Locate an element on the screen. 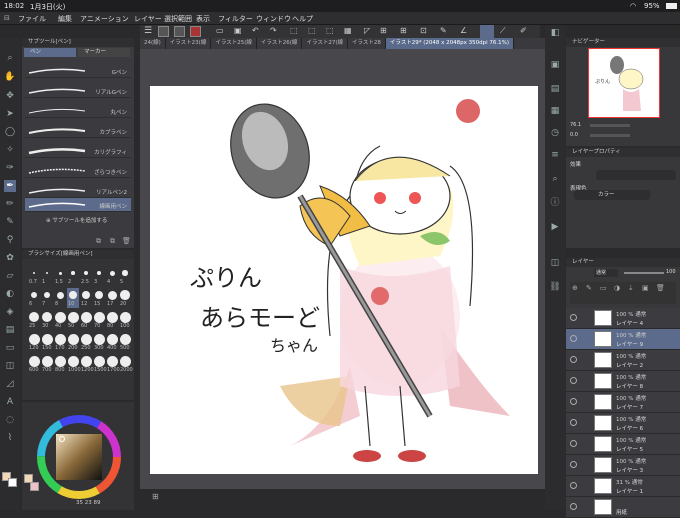  canvas-options-icon: ⊞ is located at coordinates (155, 496).